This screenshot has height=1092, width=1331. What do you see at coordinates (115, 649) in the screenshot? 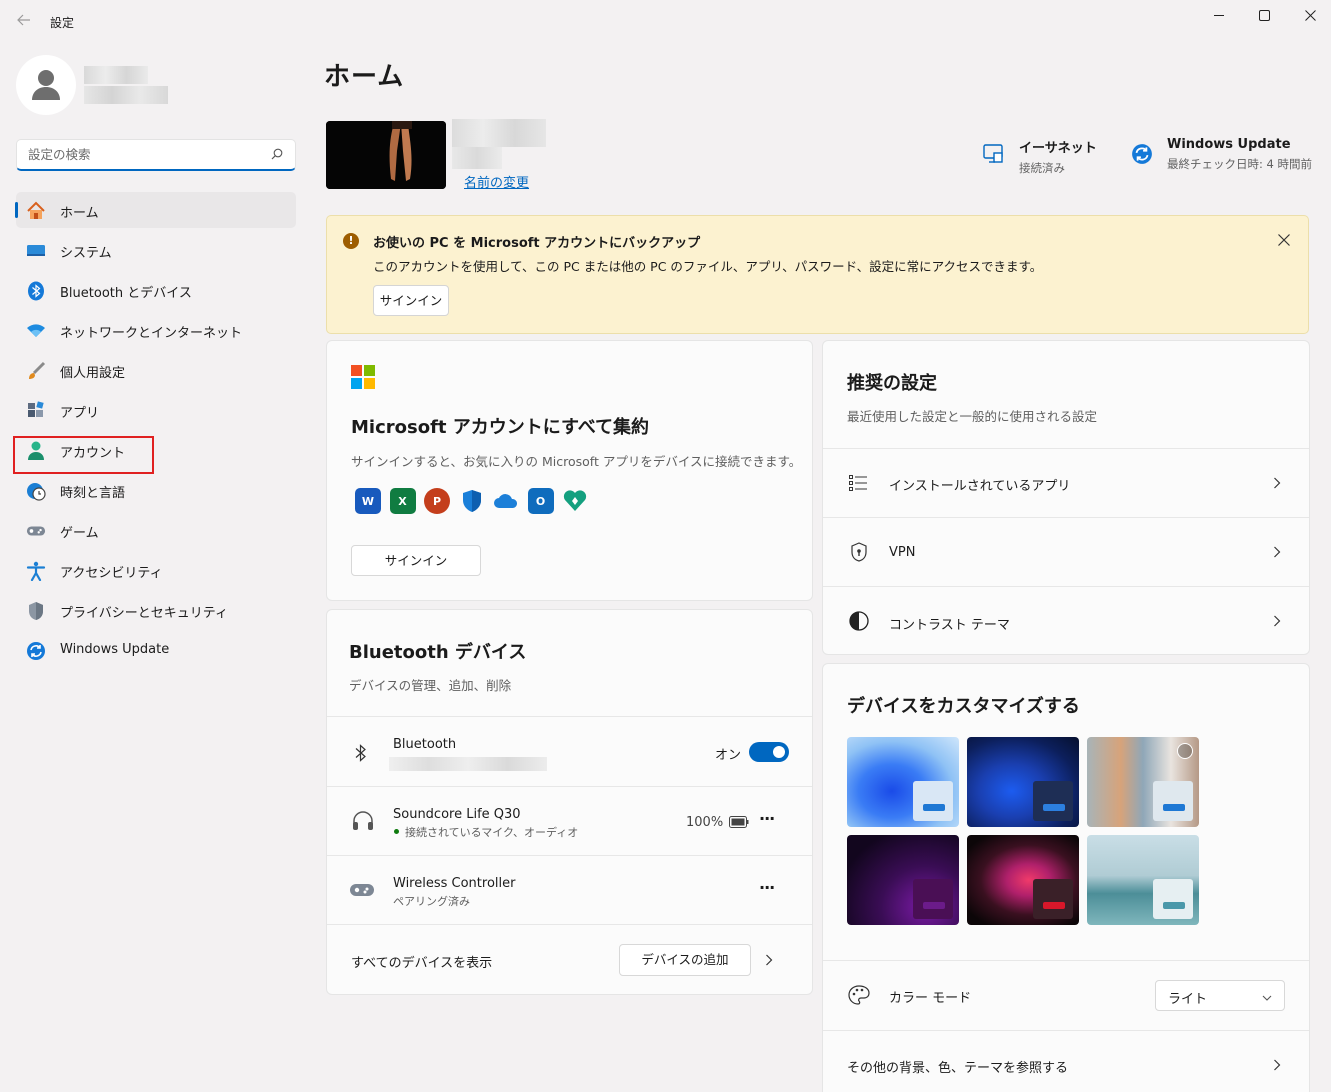
I see `sidebar-item-label: Windows Update` at bounding box center [115, 649].